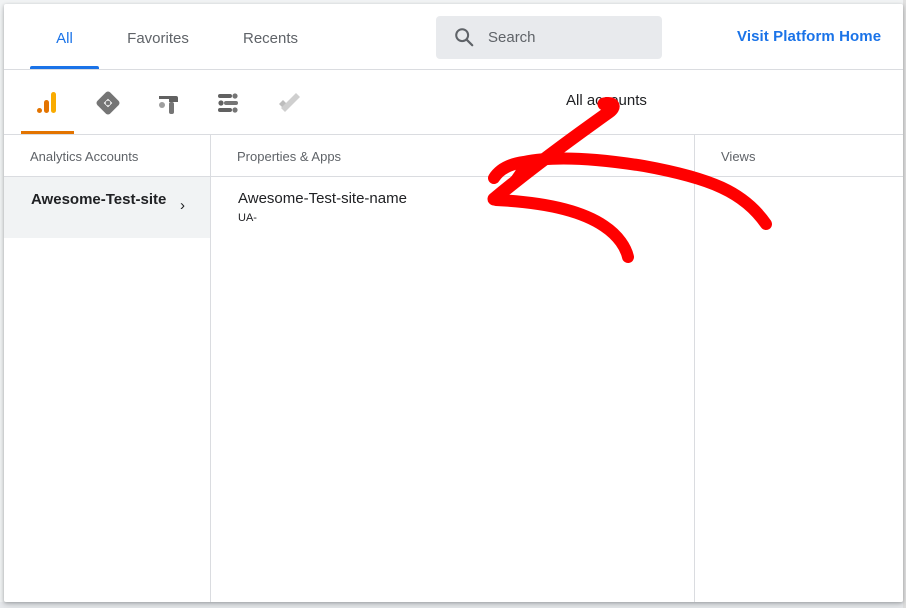 This screenshot has width=906, height=608. What do you see at coordinates (809, 37) in the screenshot?
I see `visit-platform-home-link: Visit Platform Home` at bounding box center [809, 37].